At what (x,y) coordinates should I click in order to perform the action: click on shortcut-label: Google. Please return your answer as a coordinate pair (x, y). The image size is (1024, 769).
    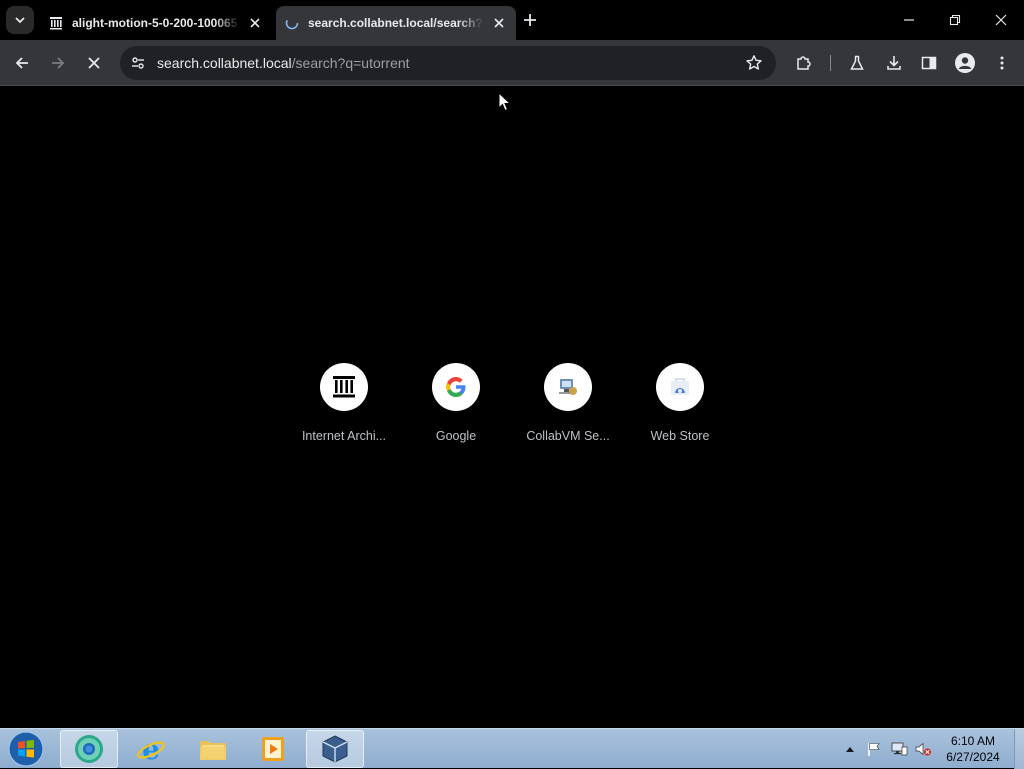
    Looking at the image, I should click on (456, 436).